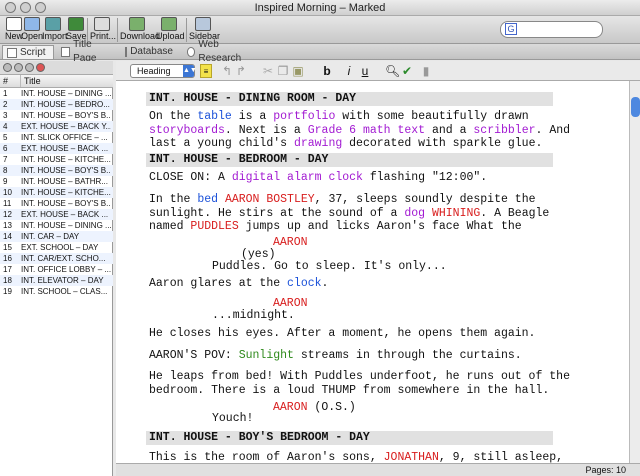  I want to click on copy-icon: ❐, so click(283, 71).